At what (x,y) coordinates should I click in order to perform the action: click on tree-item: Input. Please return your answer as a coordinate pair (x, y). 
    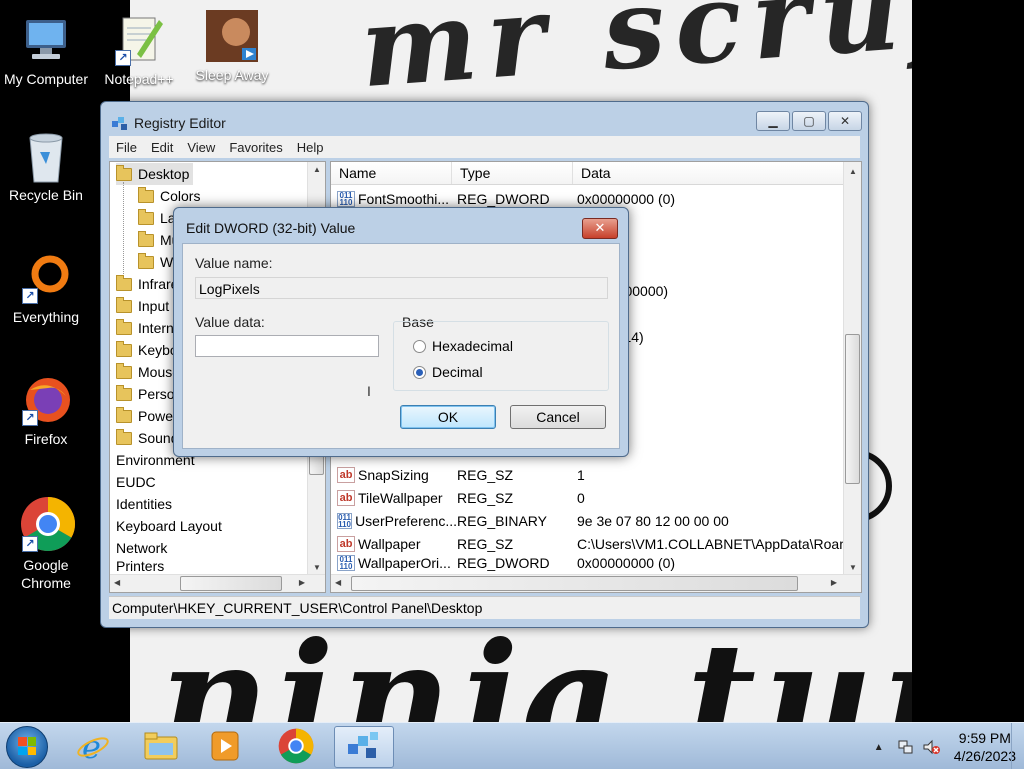
    Looking at the image, I should click on (142, 306).